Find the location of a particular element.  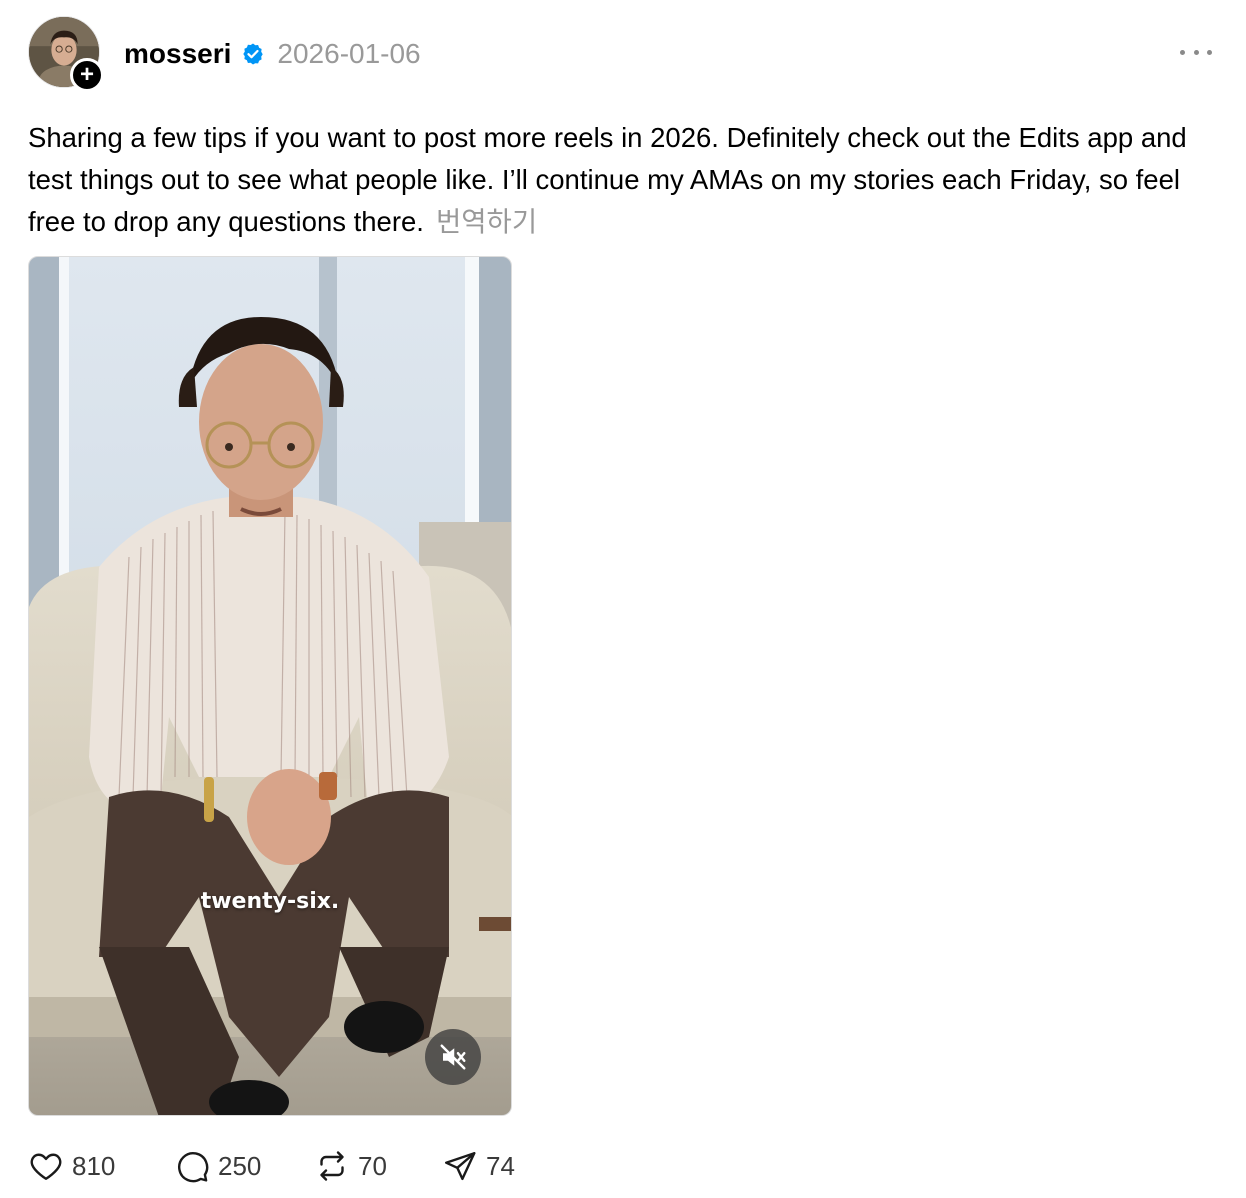

follow-plus-button: + is located at coordinates (87, 75).